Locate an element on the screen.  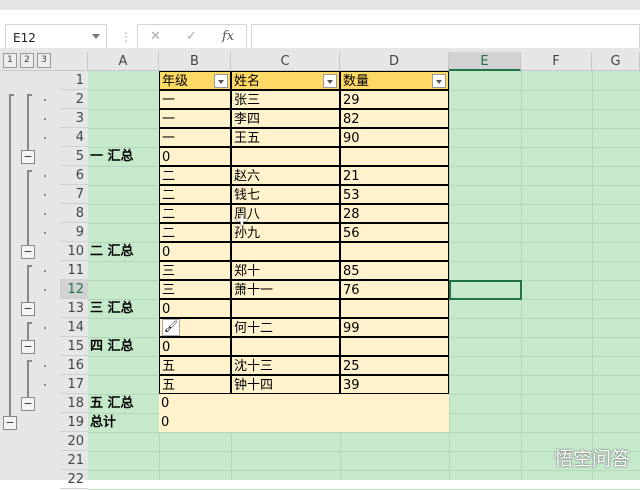
cell-D19 is located at coordinates (394, 422).